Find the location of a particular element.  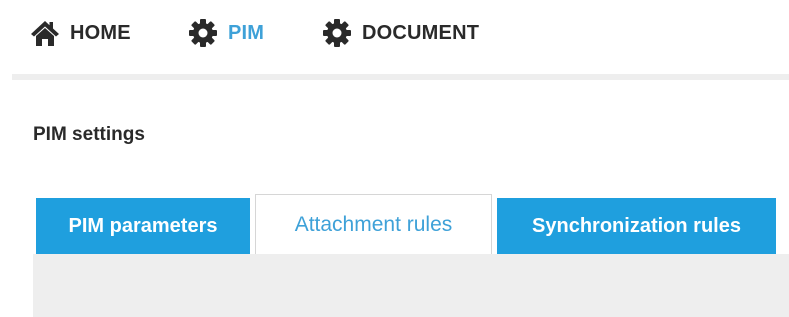

nav-item-pim: PIM is located at coordinates (226, 33).